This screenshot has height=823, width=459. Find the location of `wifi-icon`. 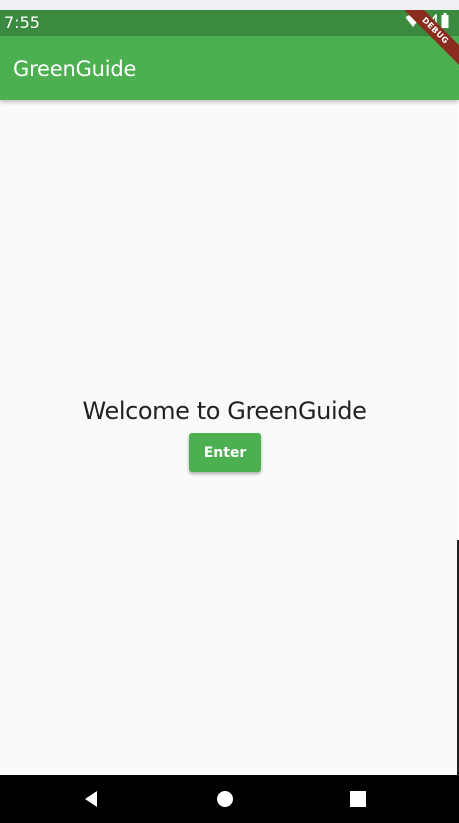

wifi-icon is located at coordinates (413, 23).